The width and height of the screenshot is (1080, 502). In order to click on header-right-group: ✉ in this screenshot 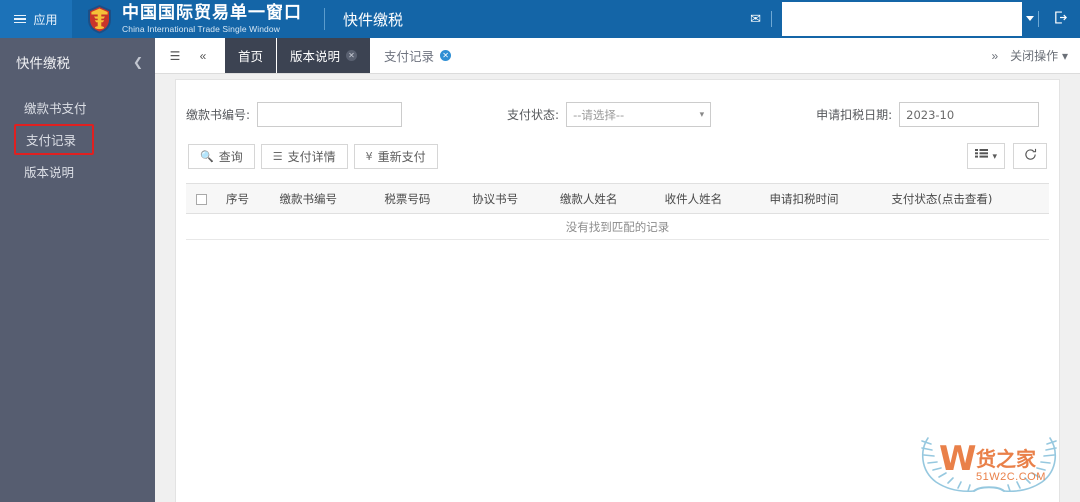, I will do `click(910, 19)`.